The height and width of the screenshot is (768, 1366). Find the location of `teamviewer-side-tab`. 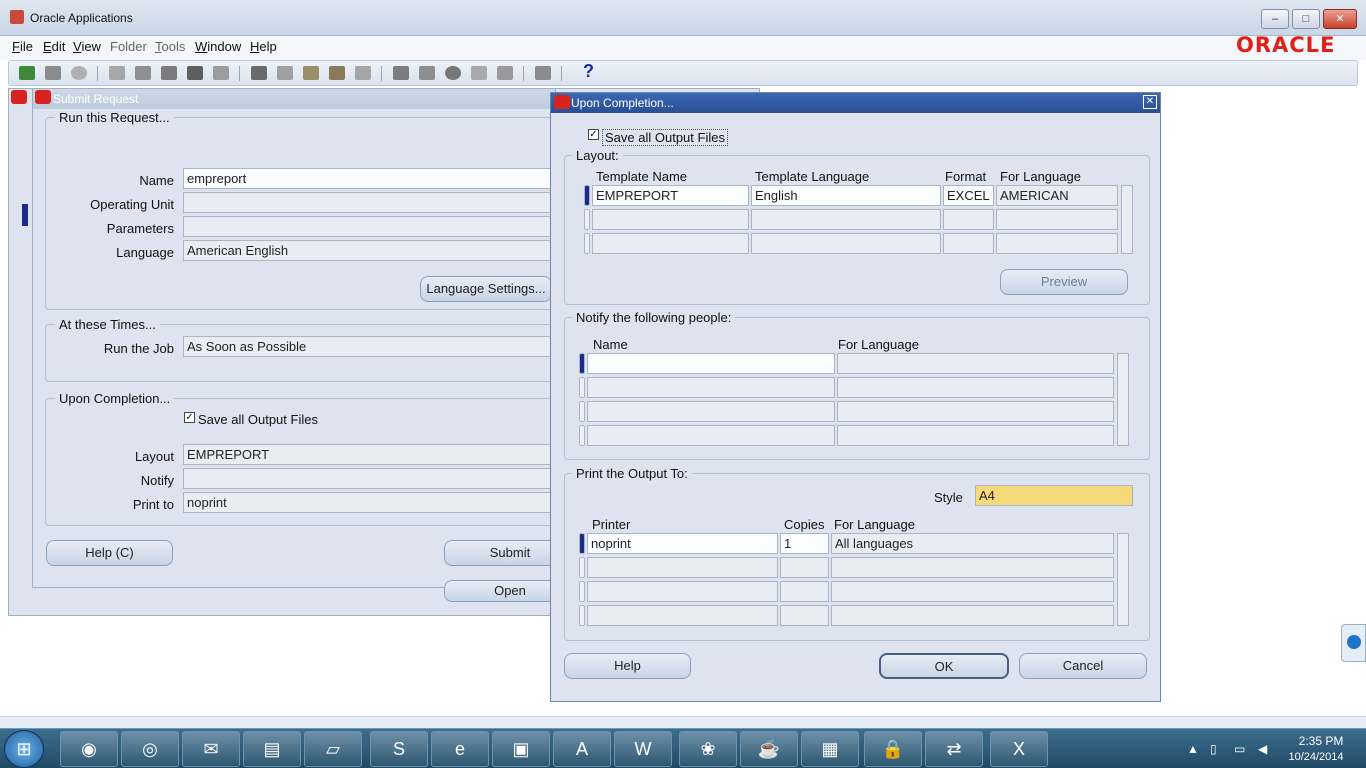

teamviewer-side-tab is located at coordinates (1353, 643).